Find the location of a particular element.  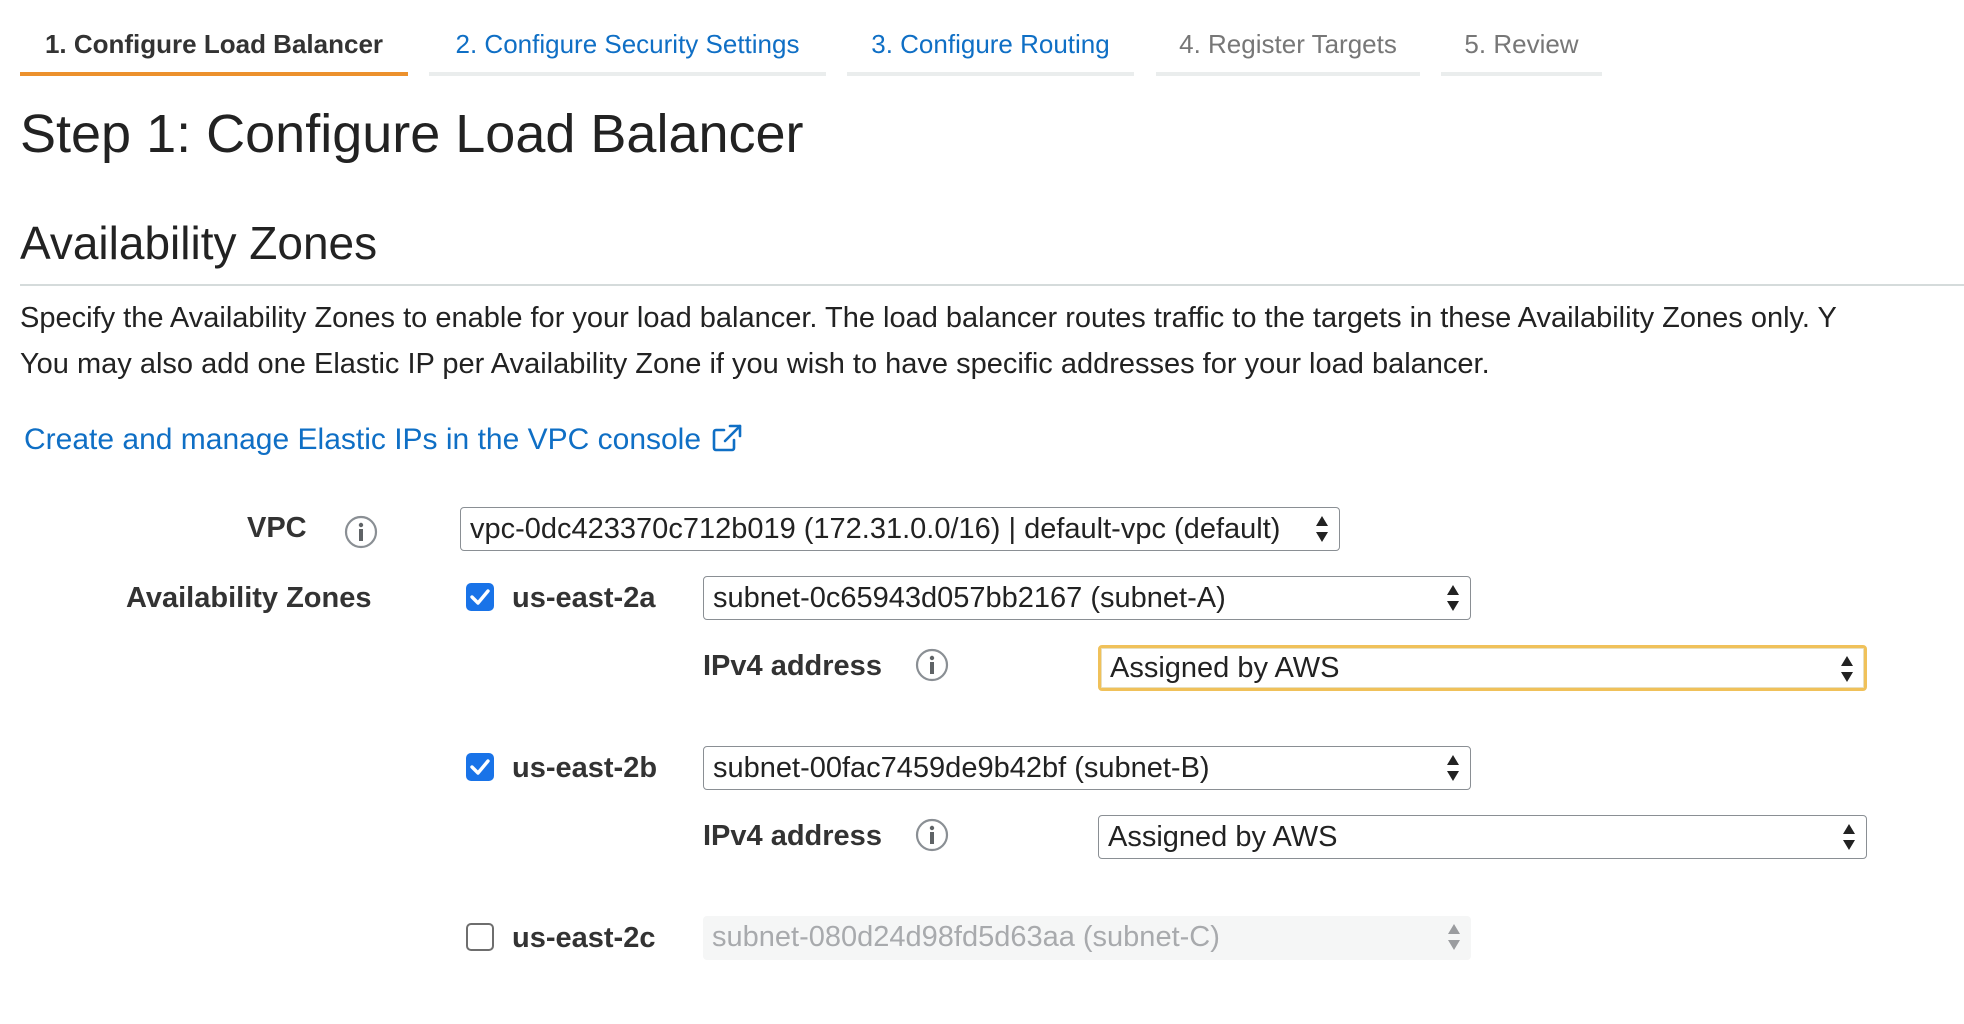

section-title: Availability Zones is located at coordinates (199, 243).